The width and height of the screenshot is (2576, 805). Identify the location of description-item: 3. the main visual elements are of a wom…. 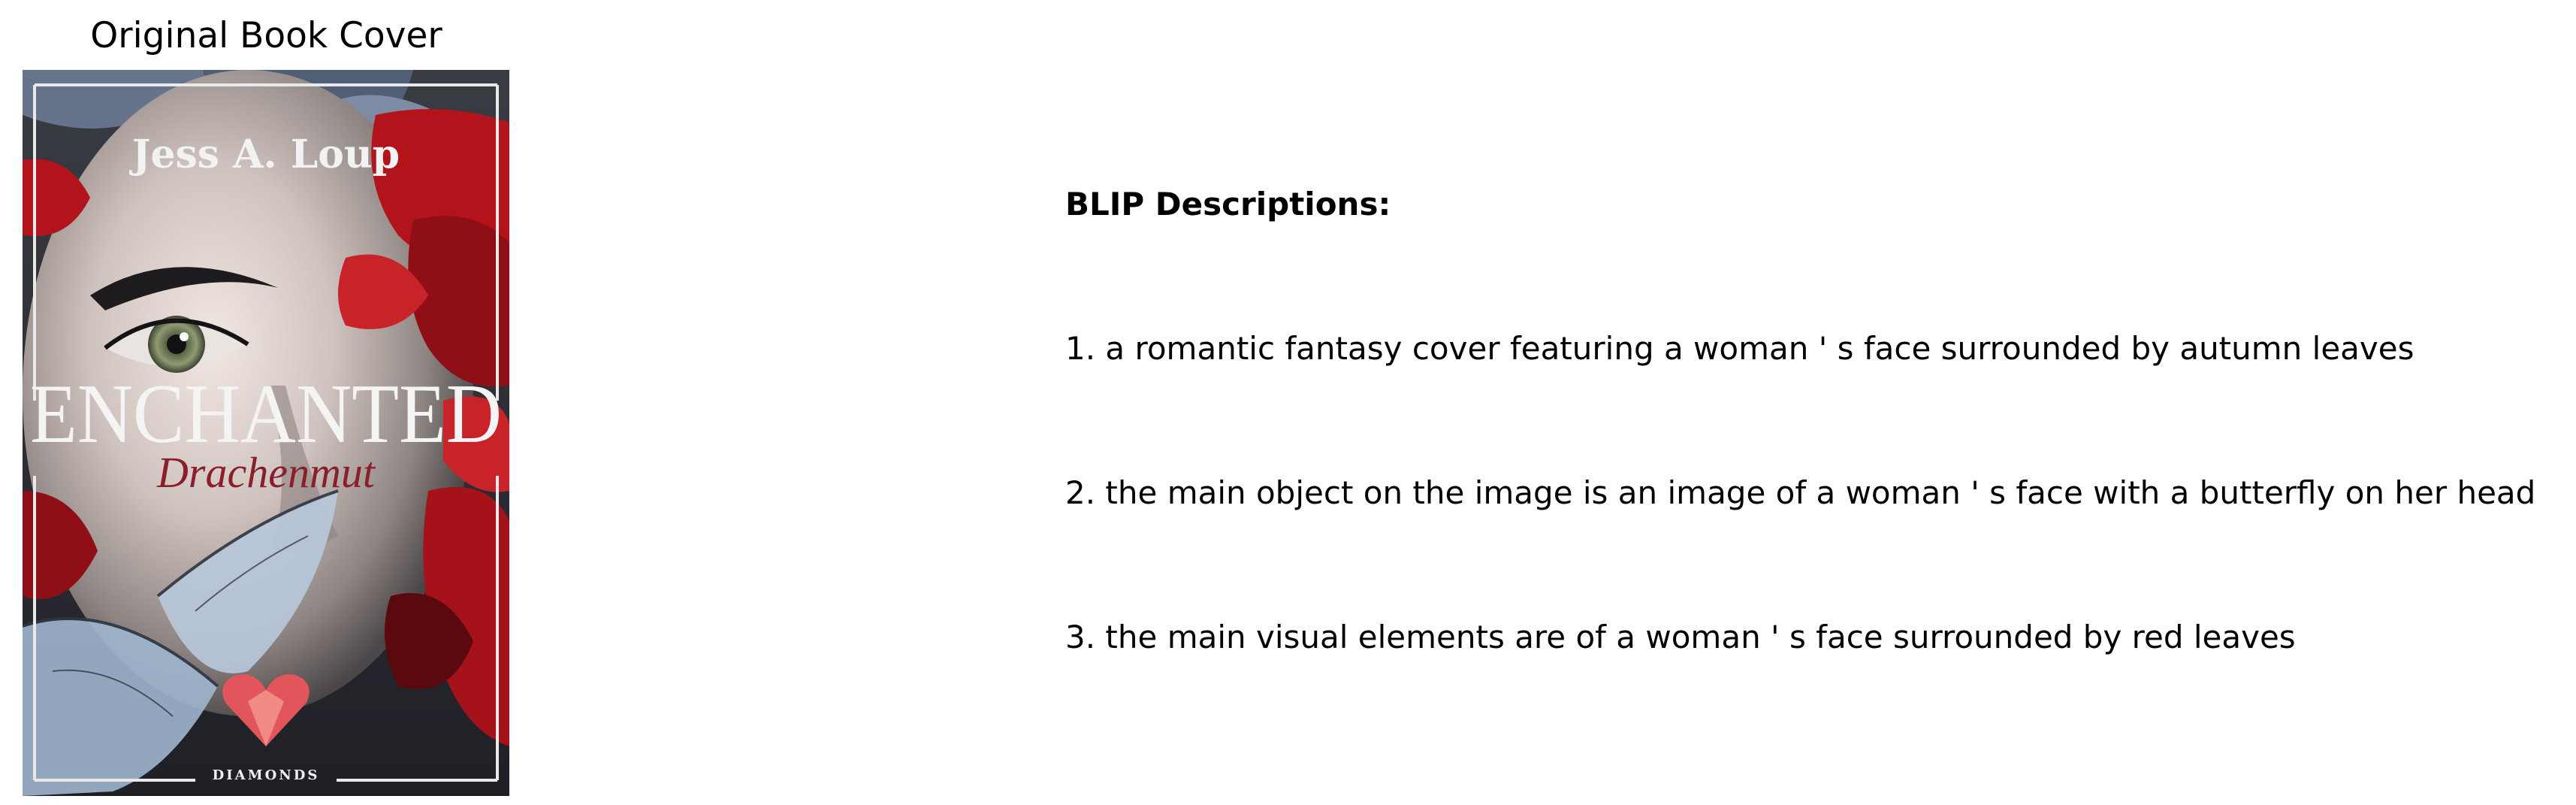
(1680, 637).